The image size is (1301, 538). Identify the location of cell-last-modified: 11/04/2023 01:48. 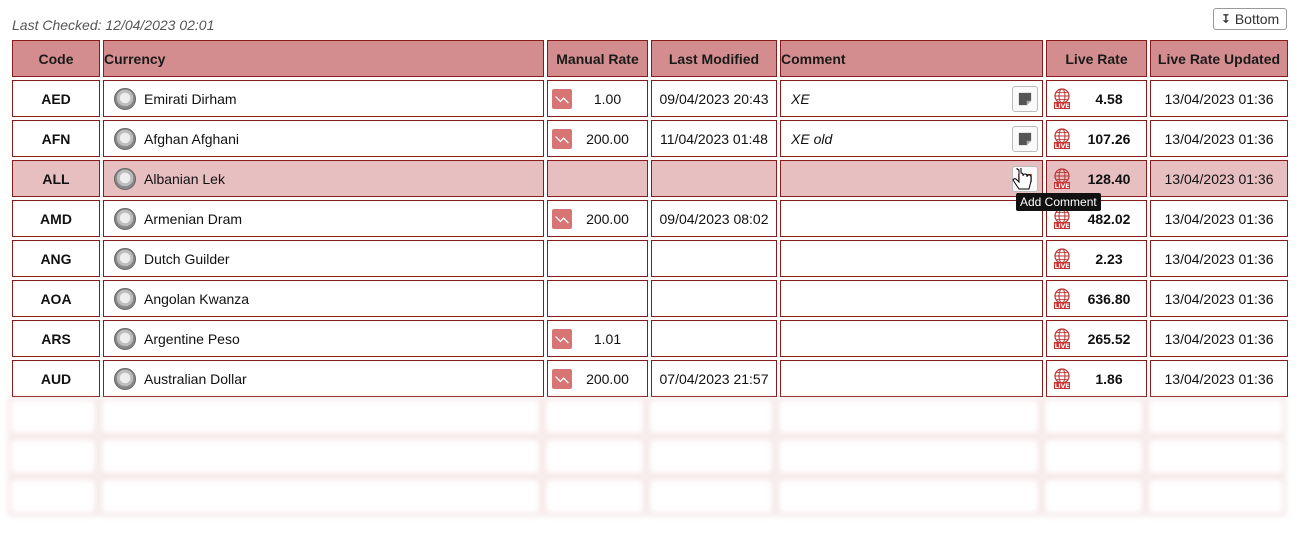
(714, 138).